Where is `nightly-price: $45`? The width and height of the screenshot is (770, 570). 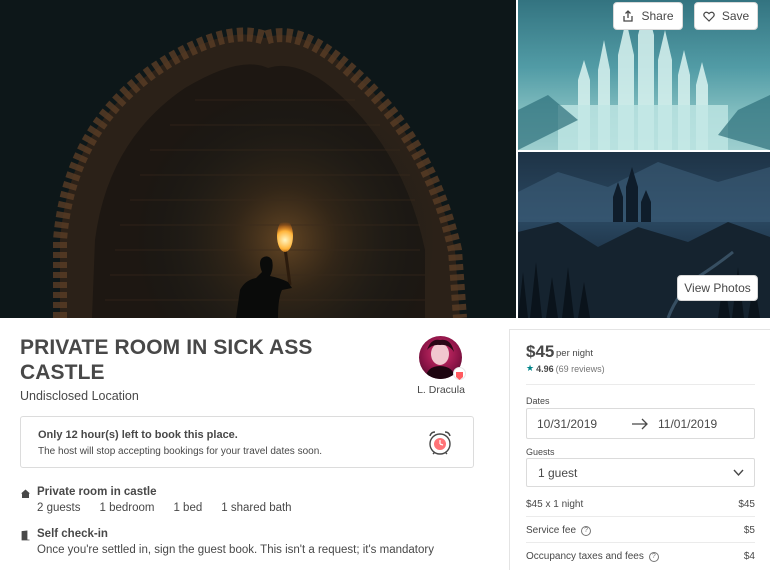
nightly-price: $45 is located at coordinates (540, 351).